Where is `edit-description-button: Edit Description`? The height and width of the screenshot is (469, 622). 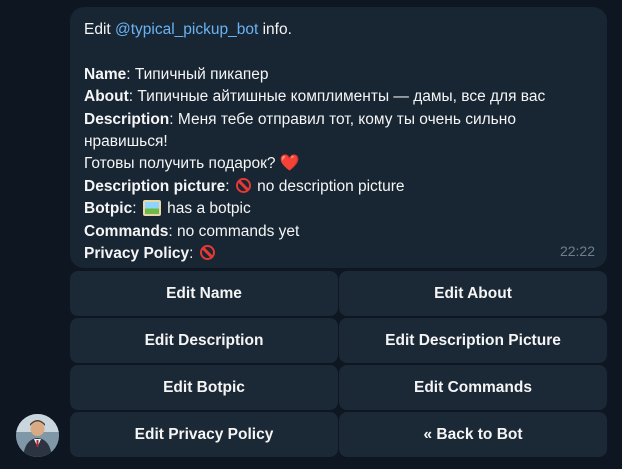
edit-description-button: Edit Description is located at coordinates (204, 340).